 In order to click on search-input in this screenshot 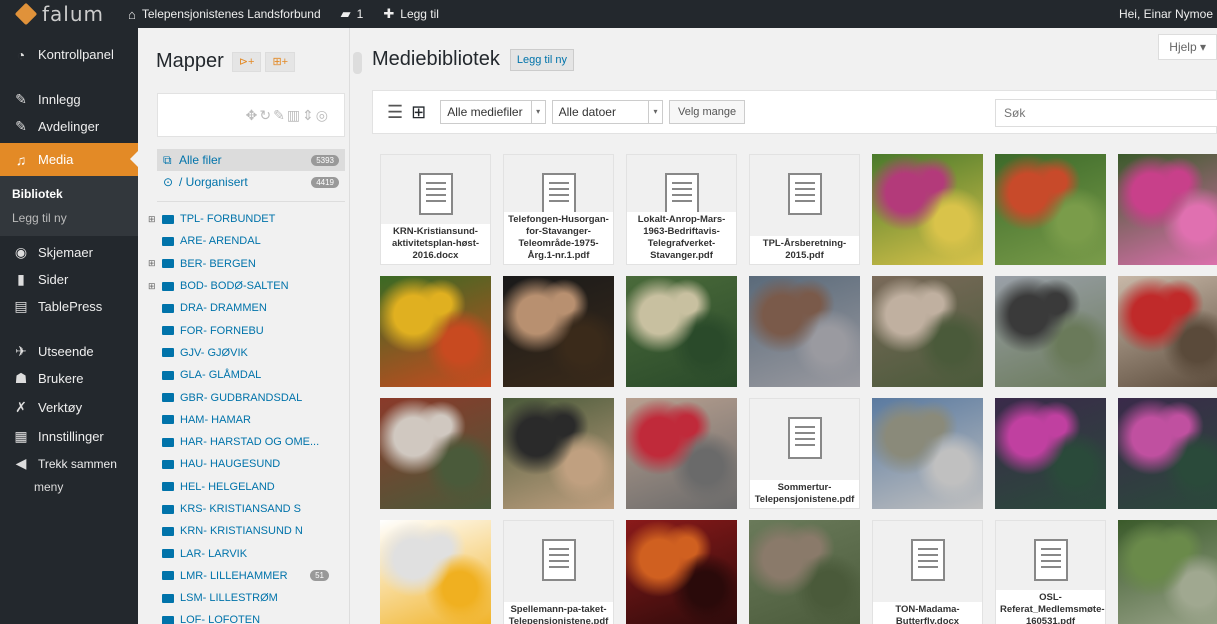, I will do `click(1106, 113)`.